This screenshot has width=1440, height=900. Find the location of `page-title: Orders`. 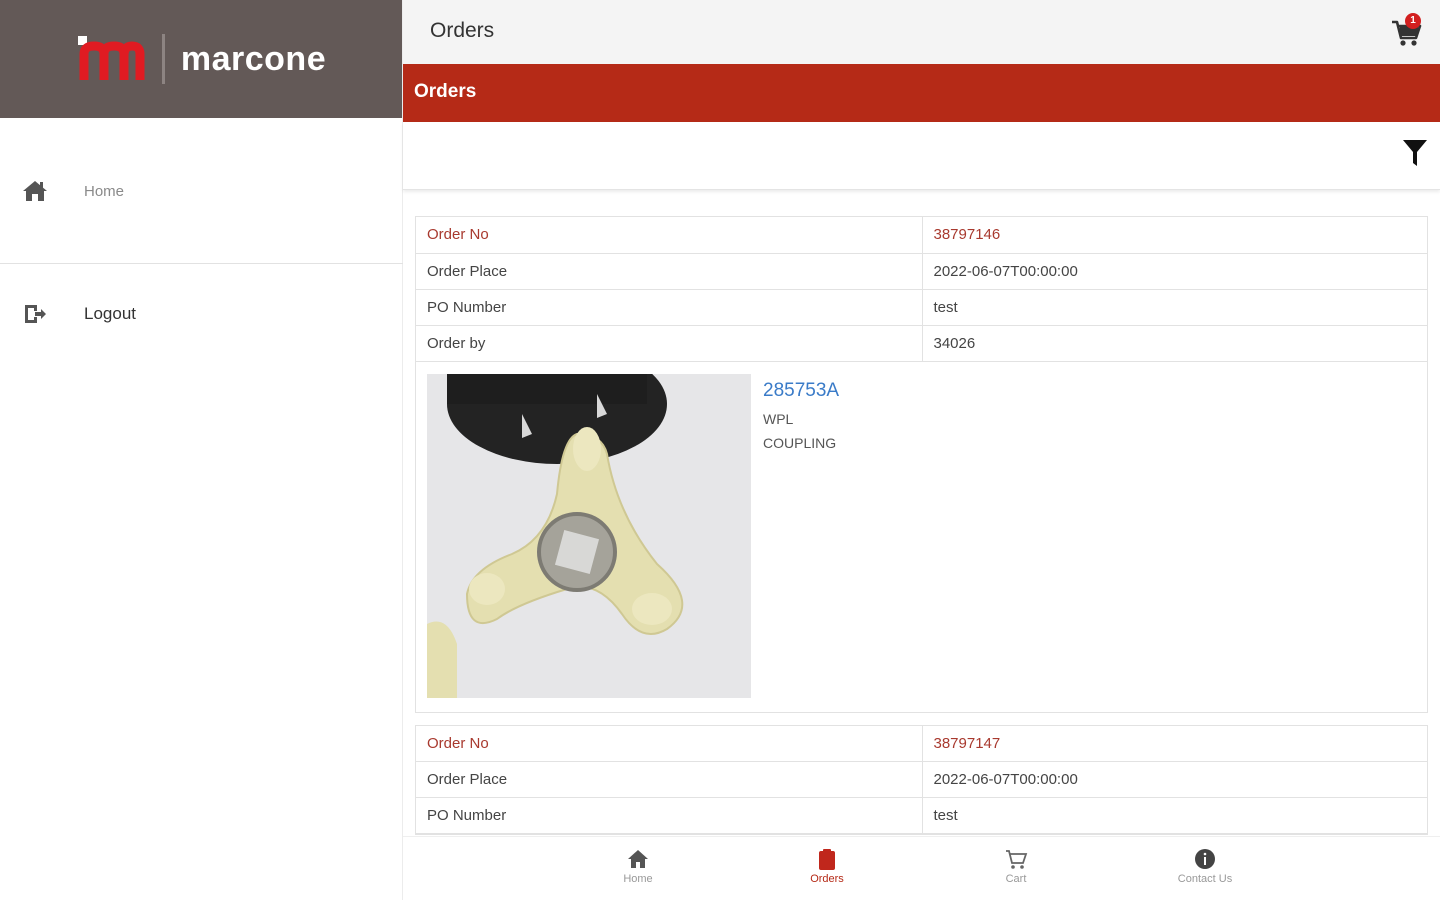

page-title: Orders is located at coordinates (462, 30).